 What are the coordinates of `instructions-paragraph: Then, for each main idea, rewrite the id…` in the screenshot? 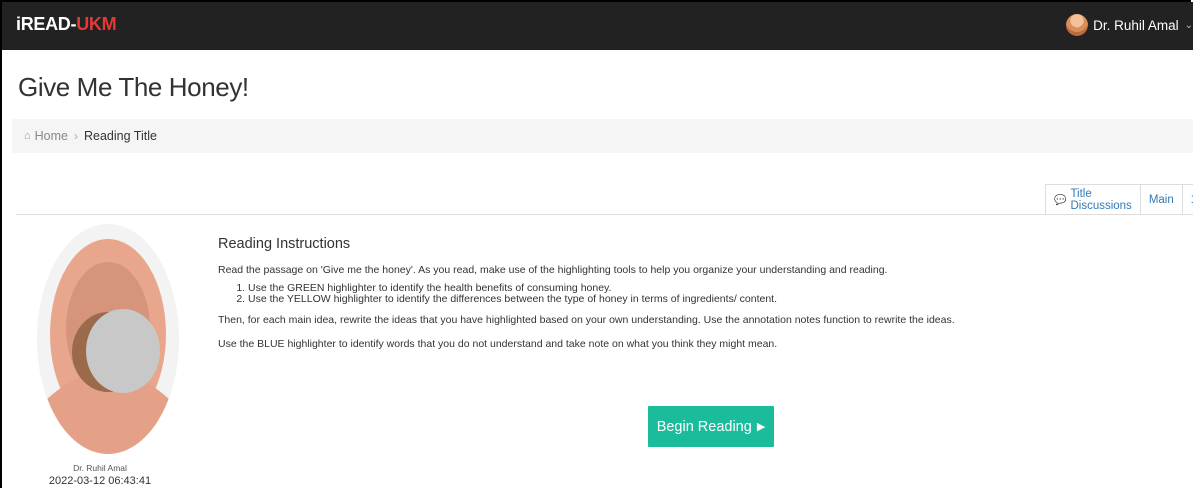 It's located at (586, 320).